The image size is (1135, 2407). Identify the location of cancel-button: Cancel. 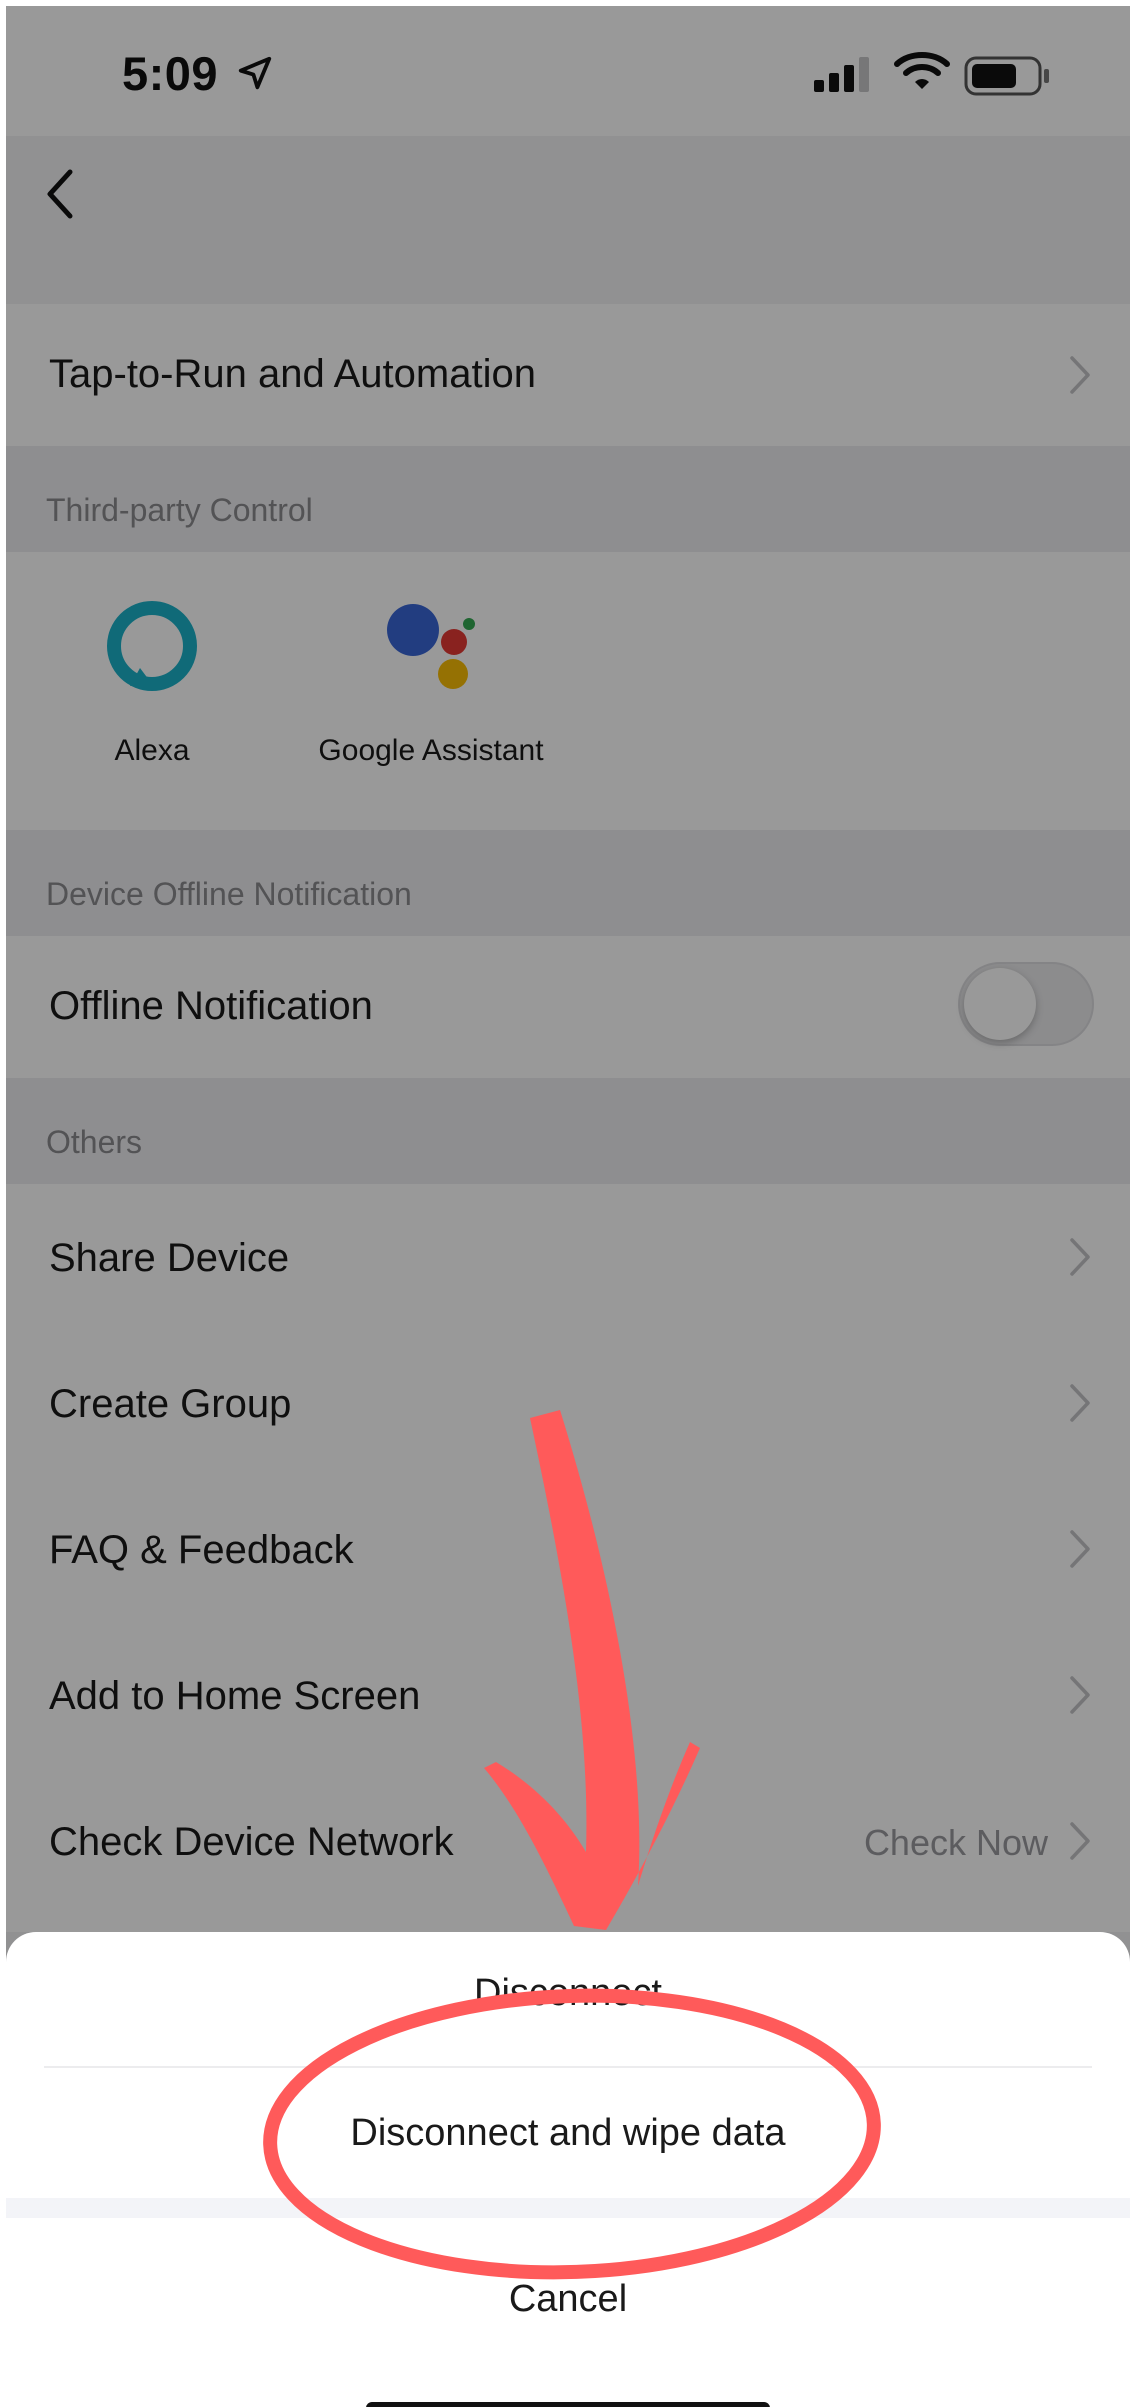
(568, 2299).